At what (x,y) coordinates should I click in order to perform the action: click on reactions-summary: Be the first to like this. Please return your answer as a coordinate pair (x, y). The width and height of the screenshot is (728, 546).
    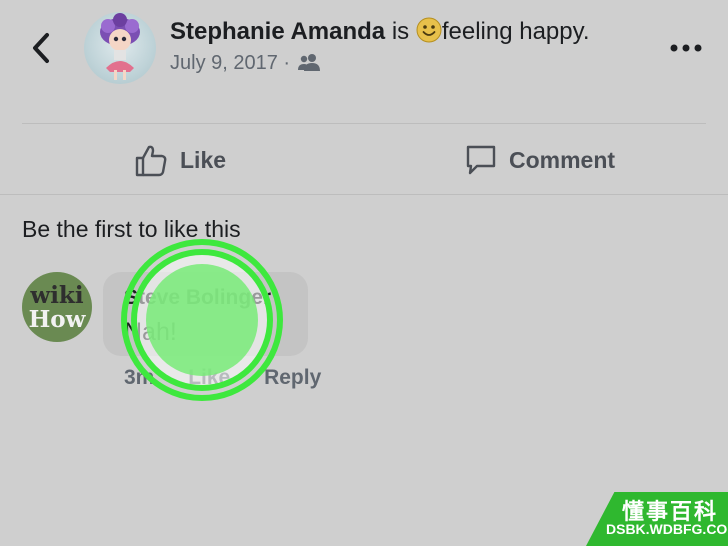
    Looking at the image, I should click on (131, 229).